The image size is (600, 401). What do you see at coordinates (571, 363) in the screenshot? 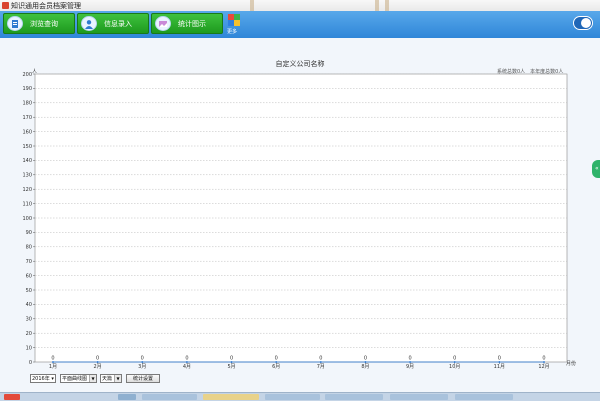
I see `x-axis-label: 月份` at bounding box center [571, 363].